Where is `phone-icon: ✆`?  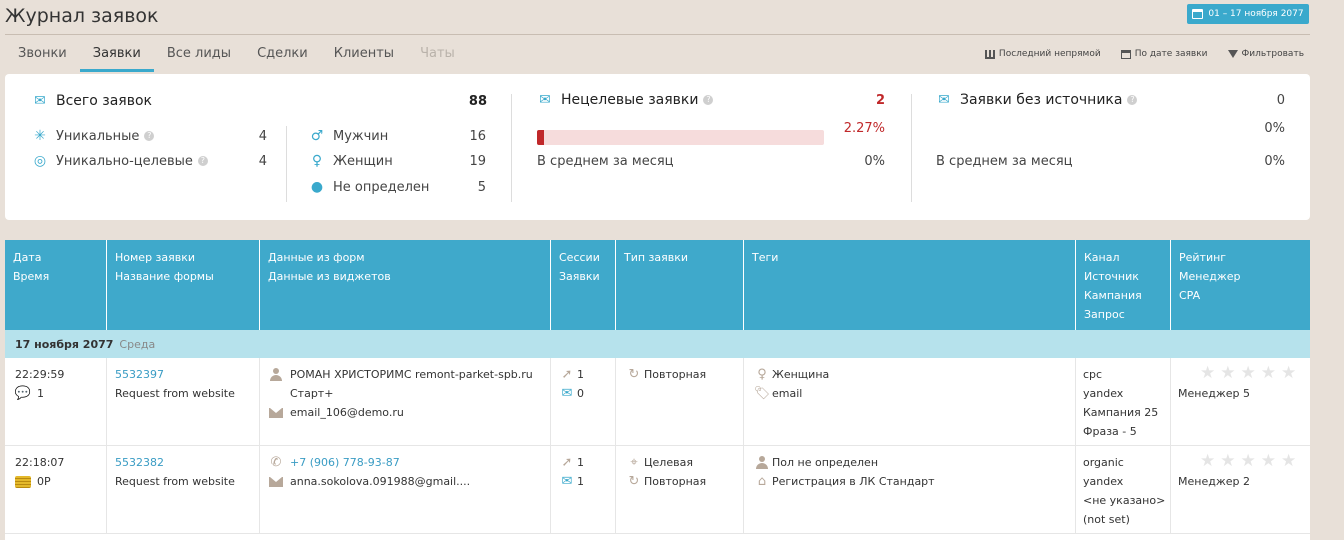 phone-icon: ✆ is located at coordinates (276, 462).